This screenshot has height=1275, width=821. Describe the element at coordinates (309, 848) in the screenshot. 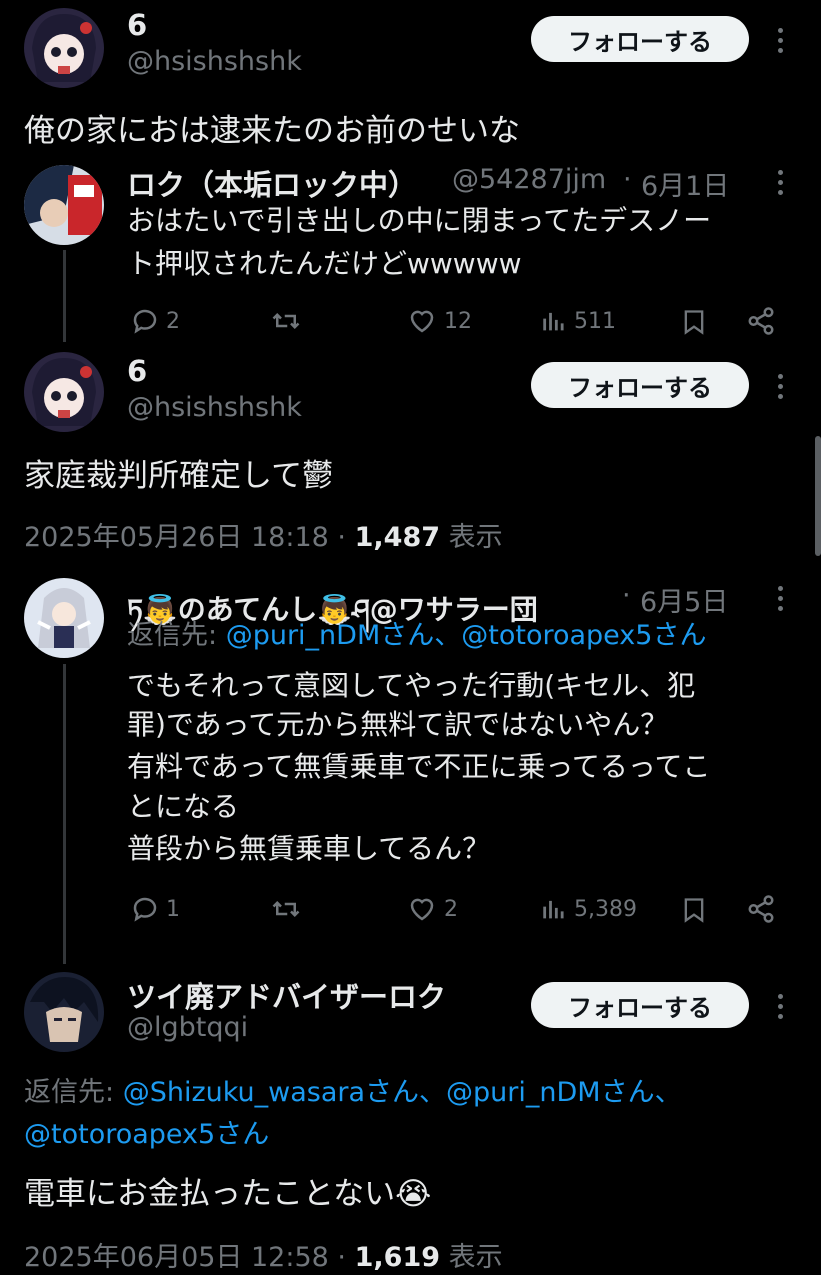

I see `tweet-text-line: 普段から無賃乗車してるん？` at that location.